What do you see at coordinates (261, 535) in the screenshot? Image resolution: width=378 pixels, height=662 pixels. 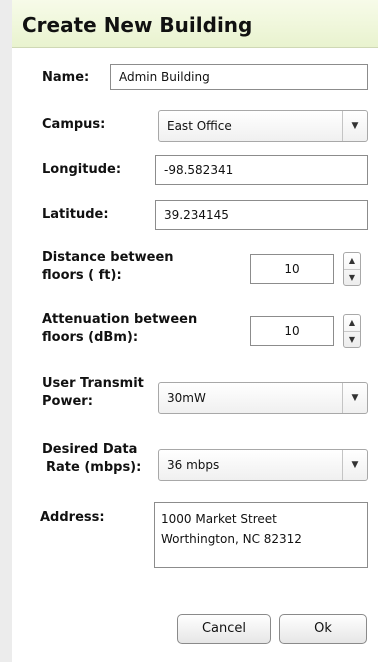 I see `address-textarea: 1000 Market Street Worthington, NC 82312` at bounding box center [261, 535].